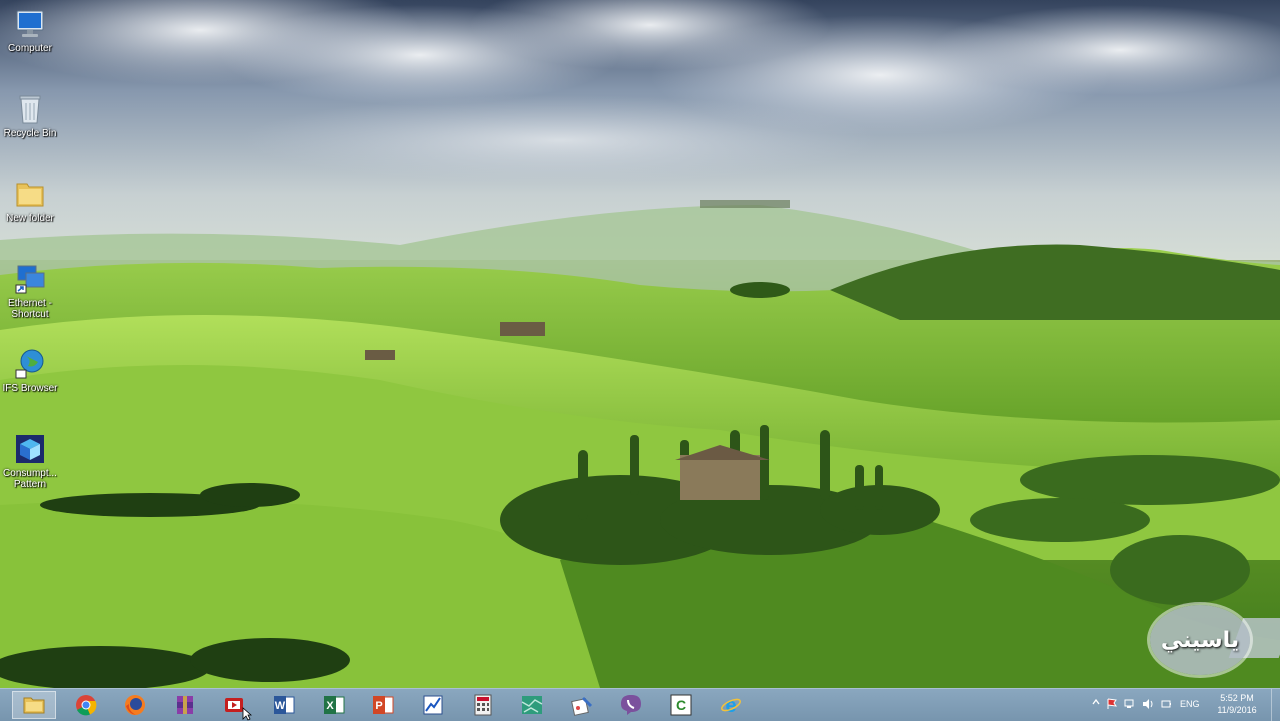 This screenshot has width=1280, height=721. I want to click on map-icon, so click(532, 705).